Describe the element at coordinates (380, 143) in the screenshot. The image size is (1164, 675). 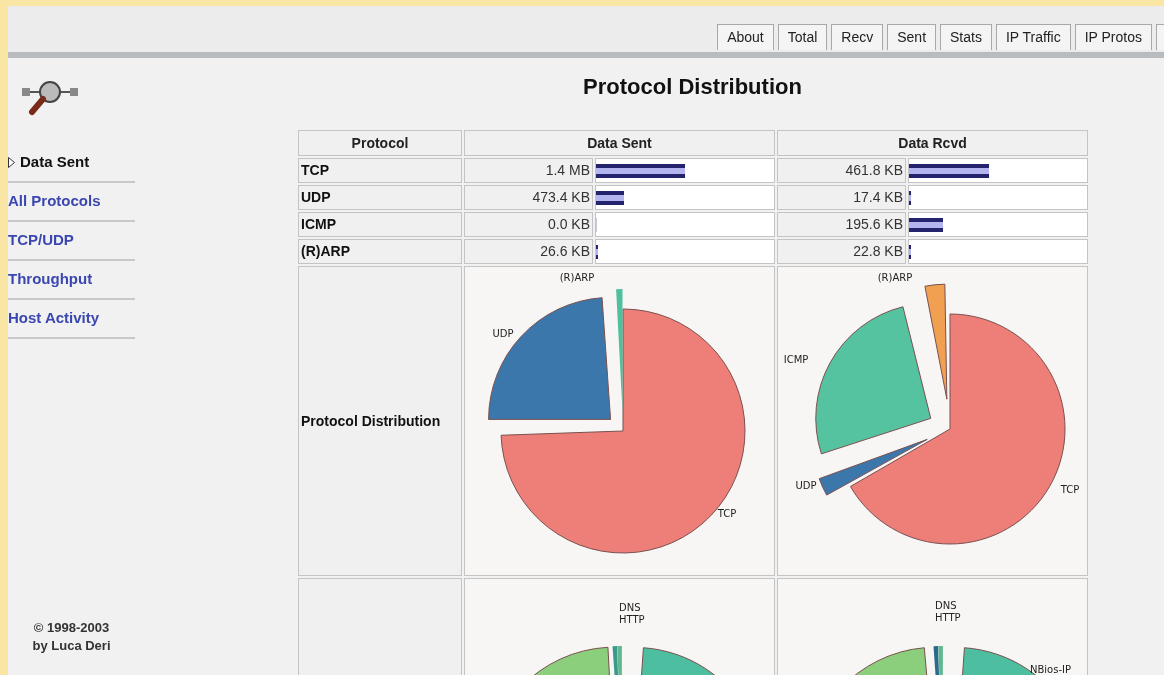
I see `column-header: Protocol` at that location.